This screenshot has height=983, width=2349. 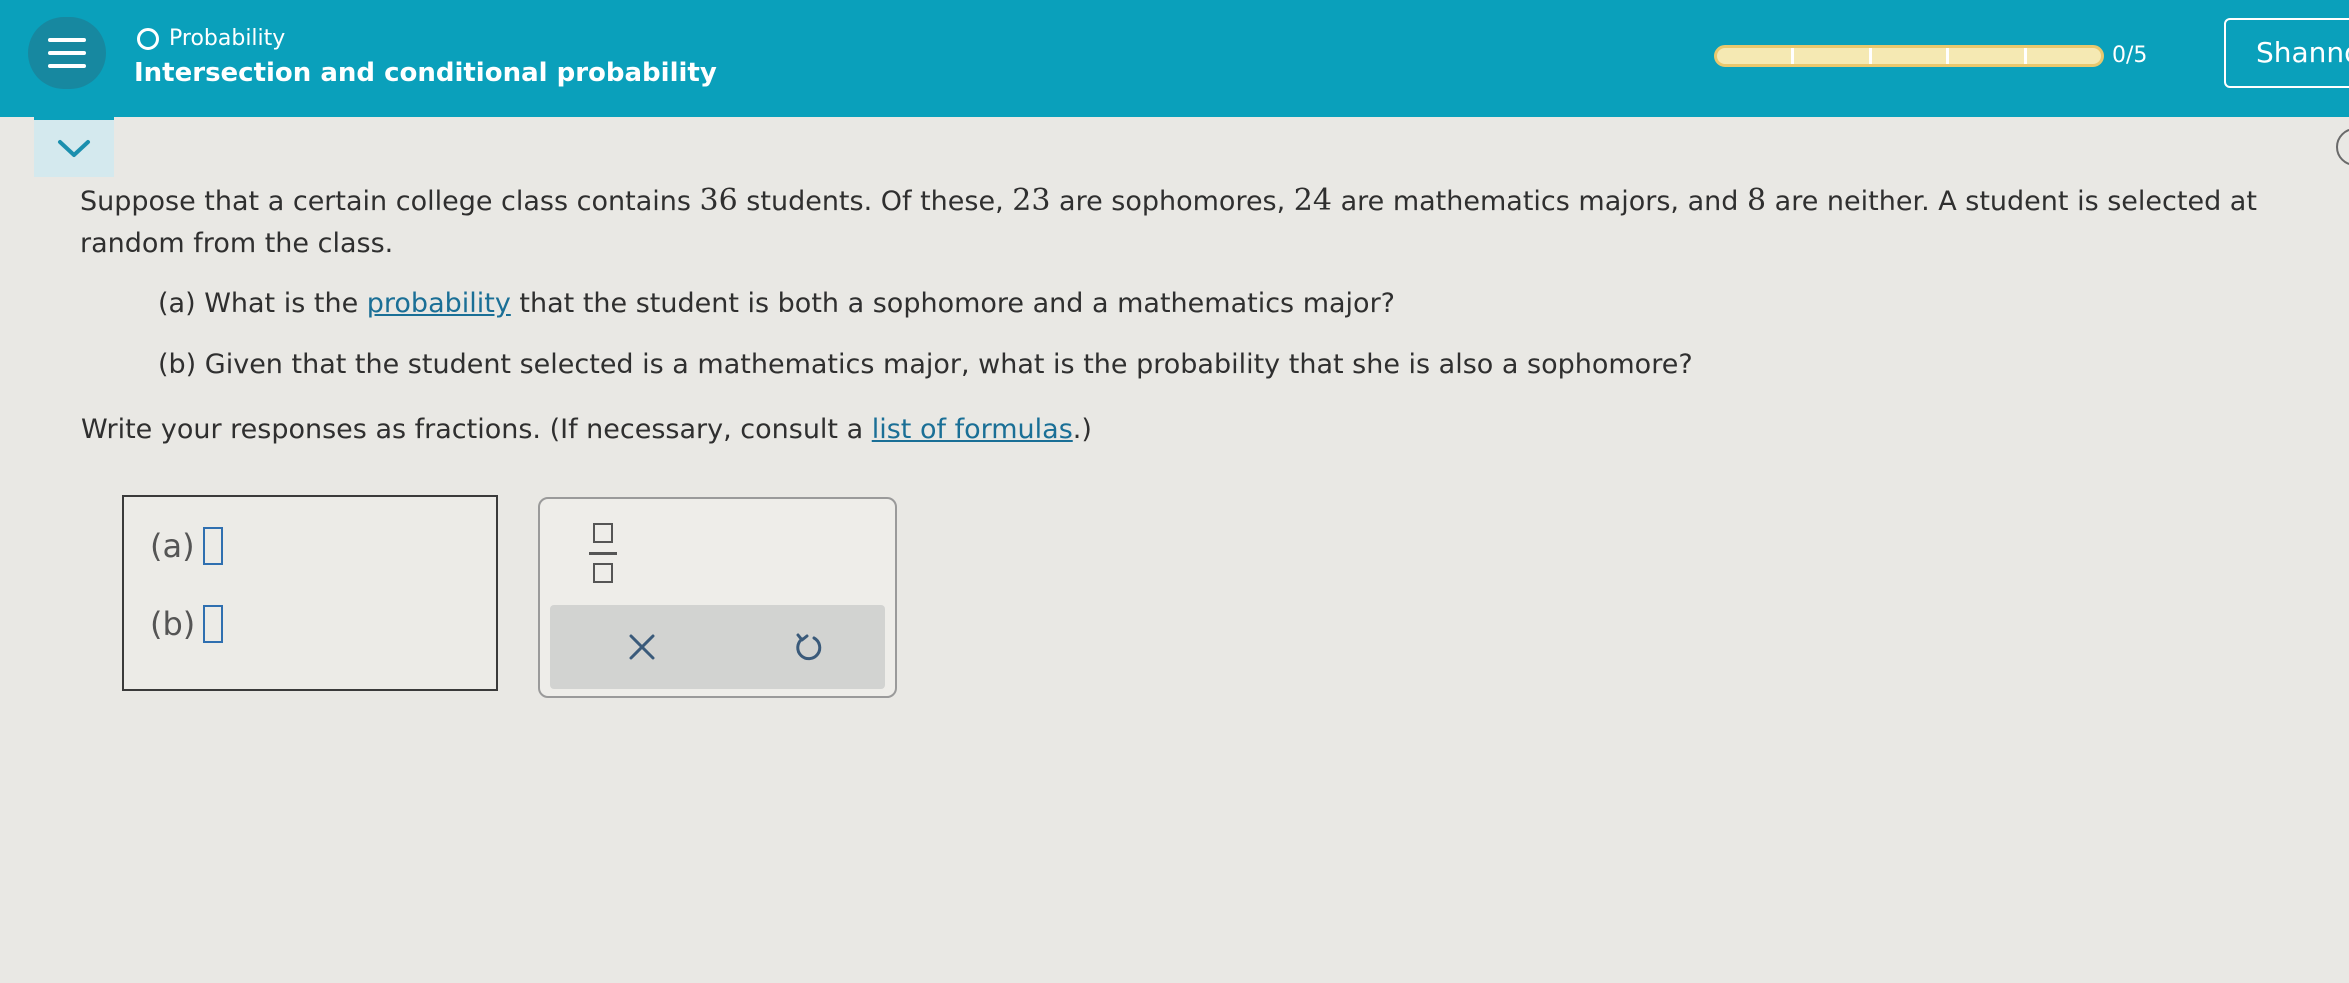 What do you see at coordinates (212, 546) in the screenshot?
I see `answer-input-a` at bounding box center [212, 546].